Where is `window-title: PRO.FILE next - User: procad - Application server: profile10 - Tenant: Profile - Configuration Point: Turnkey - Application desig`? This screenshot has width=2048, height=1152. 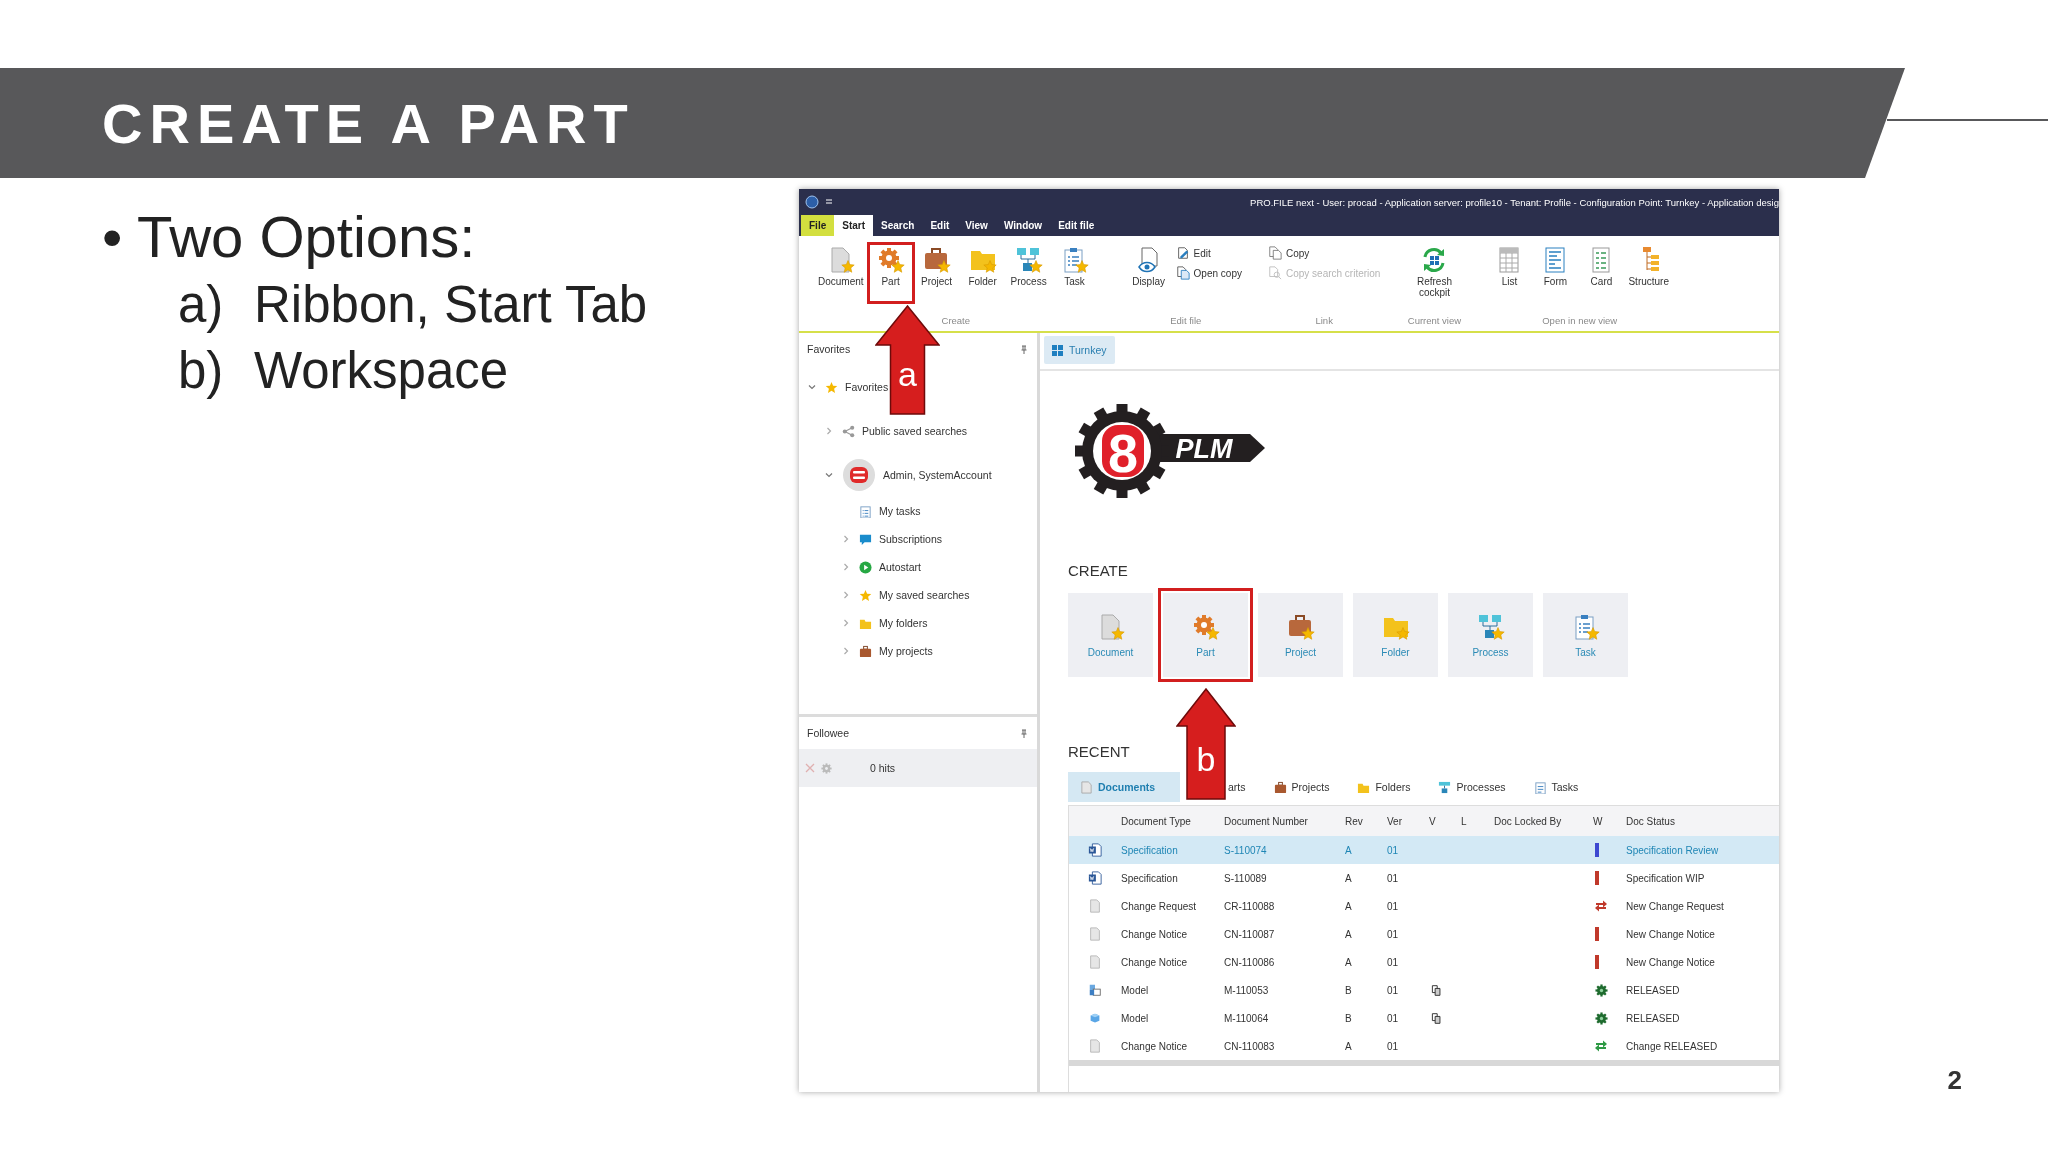
window-title: PRO.FILE next - User: procad - Application server: profile10 - Tenant: Profile - Configuration Point: Turnkey - Application desig is located at coordinates (1514, 202).